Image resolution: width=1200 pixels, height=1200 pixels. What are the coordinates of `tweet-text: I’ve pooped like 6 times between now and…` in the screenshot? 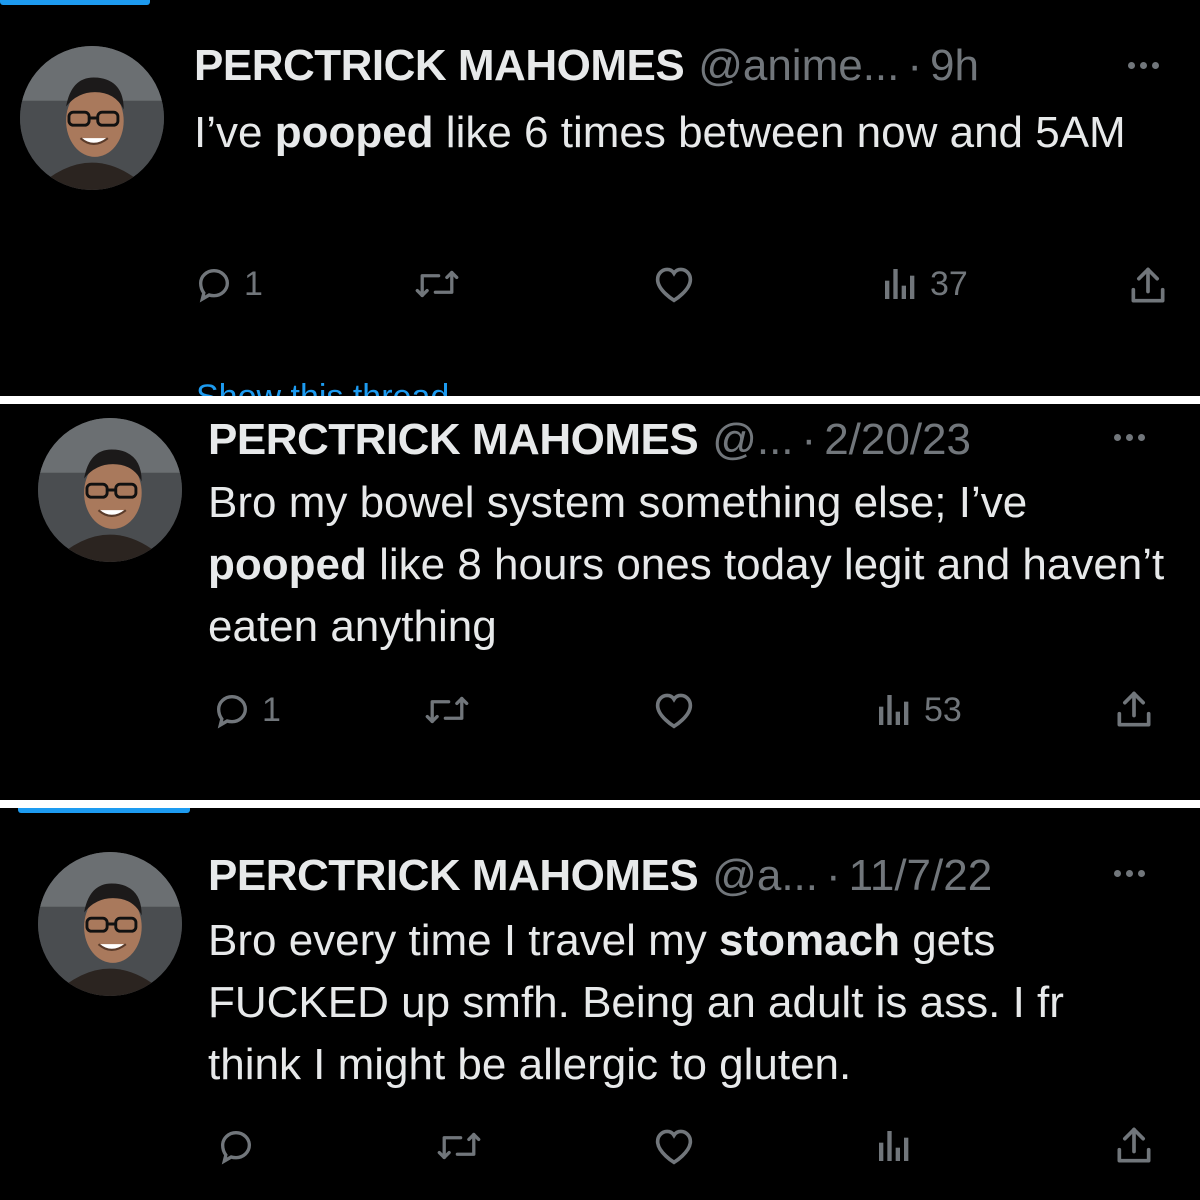 It's located at (660, 132).